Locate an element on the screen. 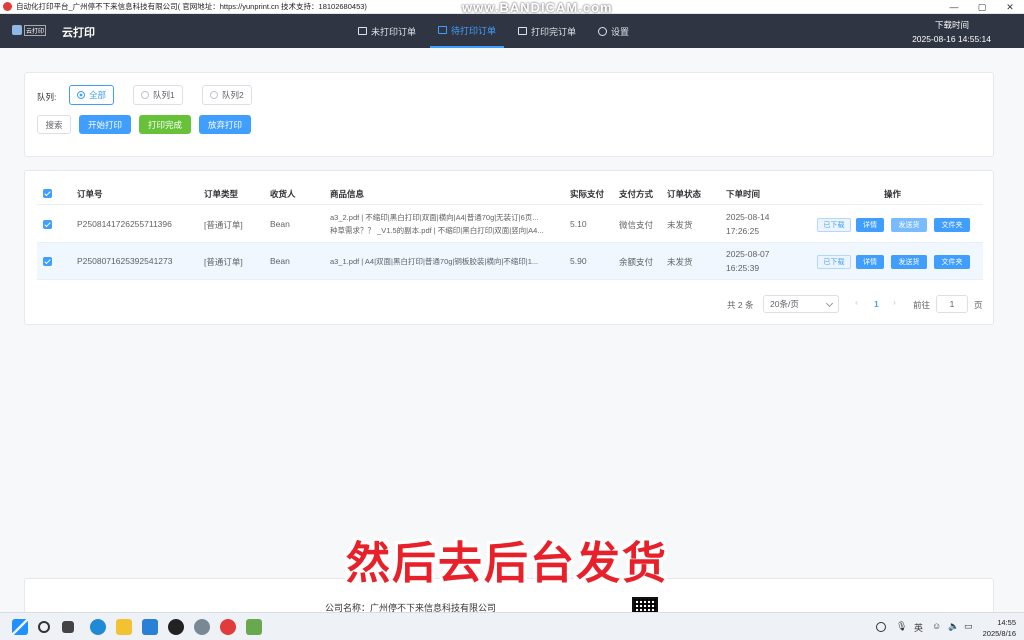 Image resolution: width=1024 pixels, height=640 pixels. download-time-label: 下载时间 is located at coordinates (951, 25).